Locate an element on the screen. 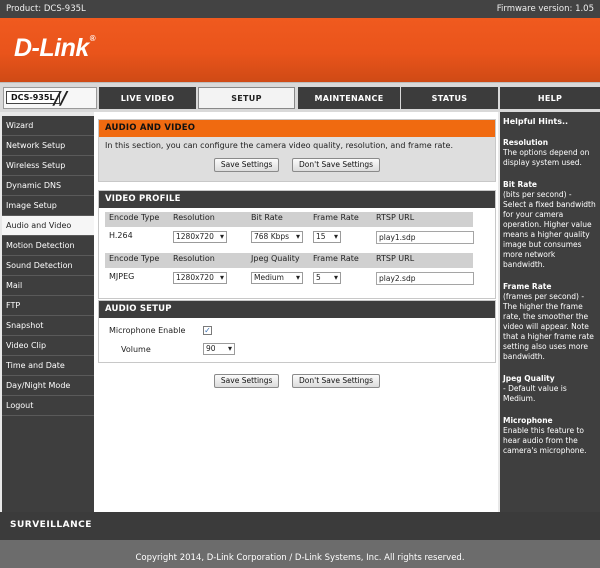 The width and height of the screenshot is (600, 568). firmware-label: Firmware version: 1.05 is located at coordinates (545, 9).